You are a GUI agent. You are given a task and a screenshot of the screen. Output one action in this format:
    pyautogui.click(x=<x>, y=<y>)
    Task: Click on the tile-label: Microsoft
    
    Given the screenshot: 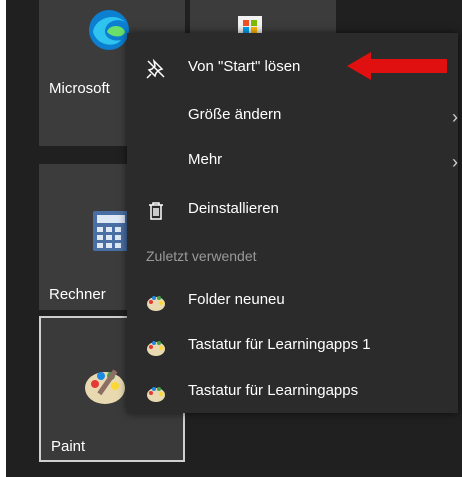 What is the action you would take?
    pyautogui.click(x=79, y=88)
    